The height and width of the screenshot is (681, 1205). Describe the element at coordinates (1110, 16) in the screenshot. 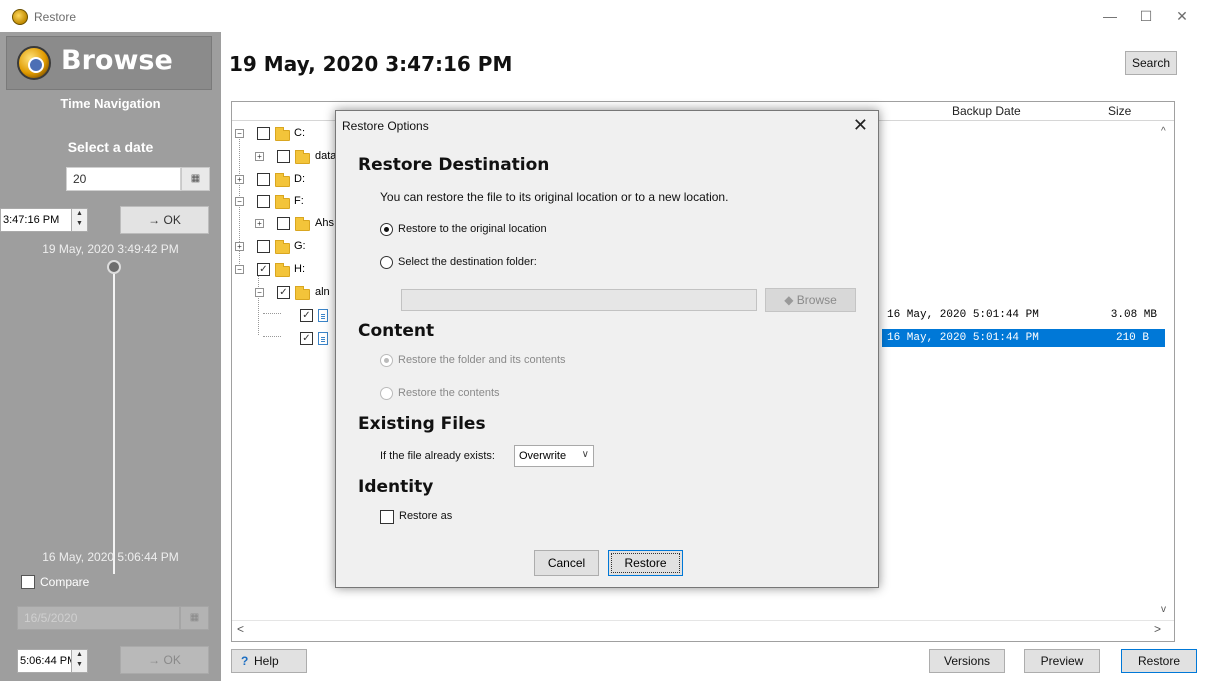

I see `minimize-button: —` at that location.